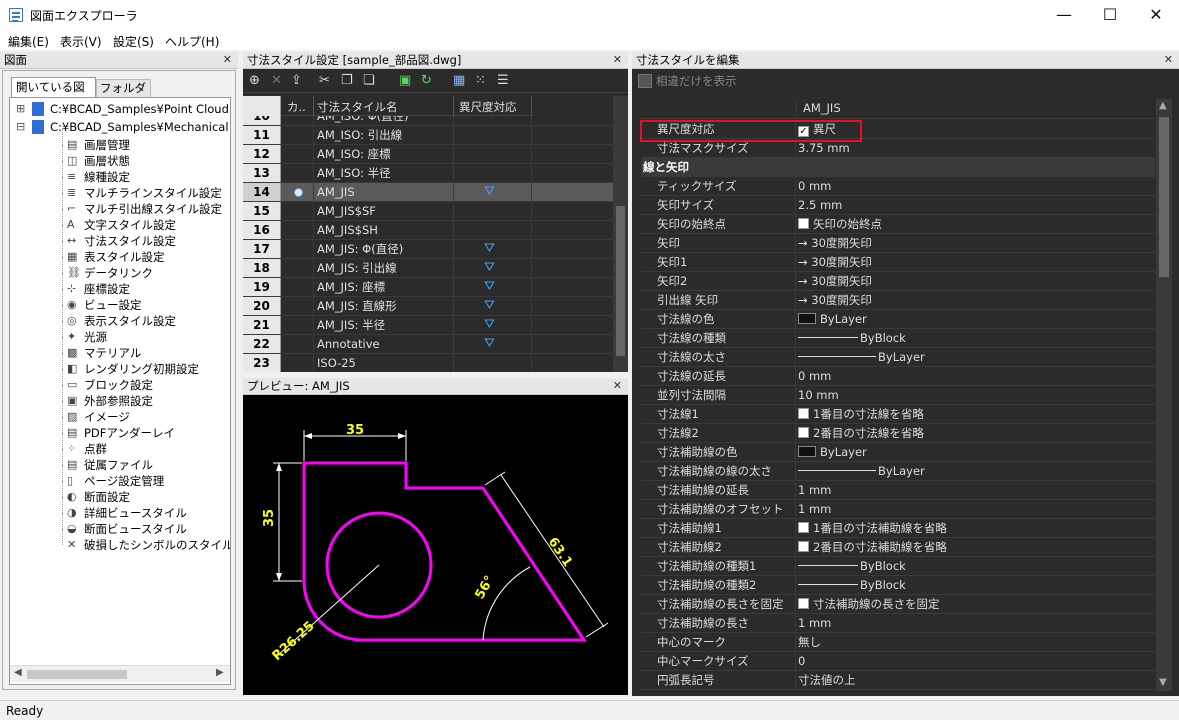 The height and width of the screenshot is (720, 1179). Describe the element at coordinates (262, 120) in the screenshot. I see `row-number: 10` at that location.